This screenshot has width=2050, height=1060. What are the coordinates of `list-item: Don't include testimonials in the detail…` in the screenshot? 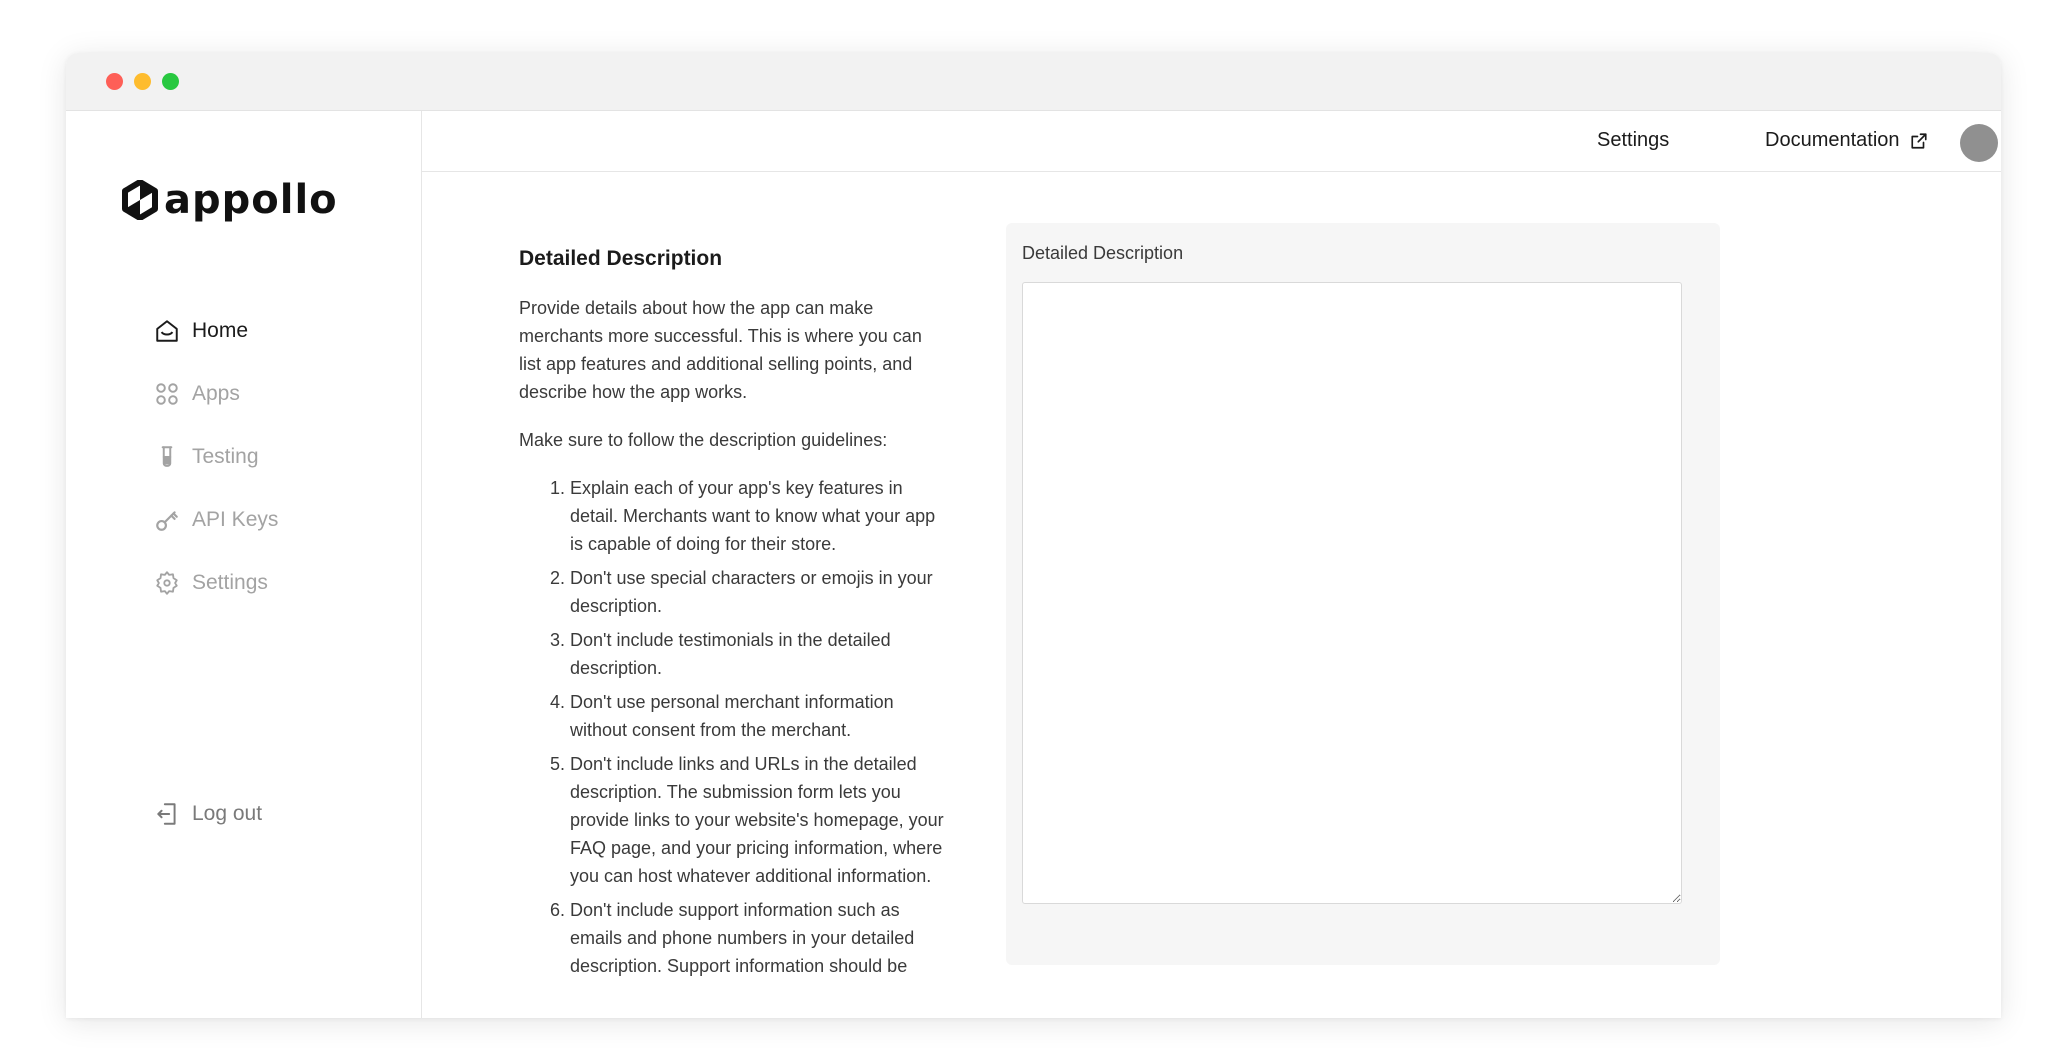 It's located at (757, 654).